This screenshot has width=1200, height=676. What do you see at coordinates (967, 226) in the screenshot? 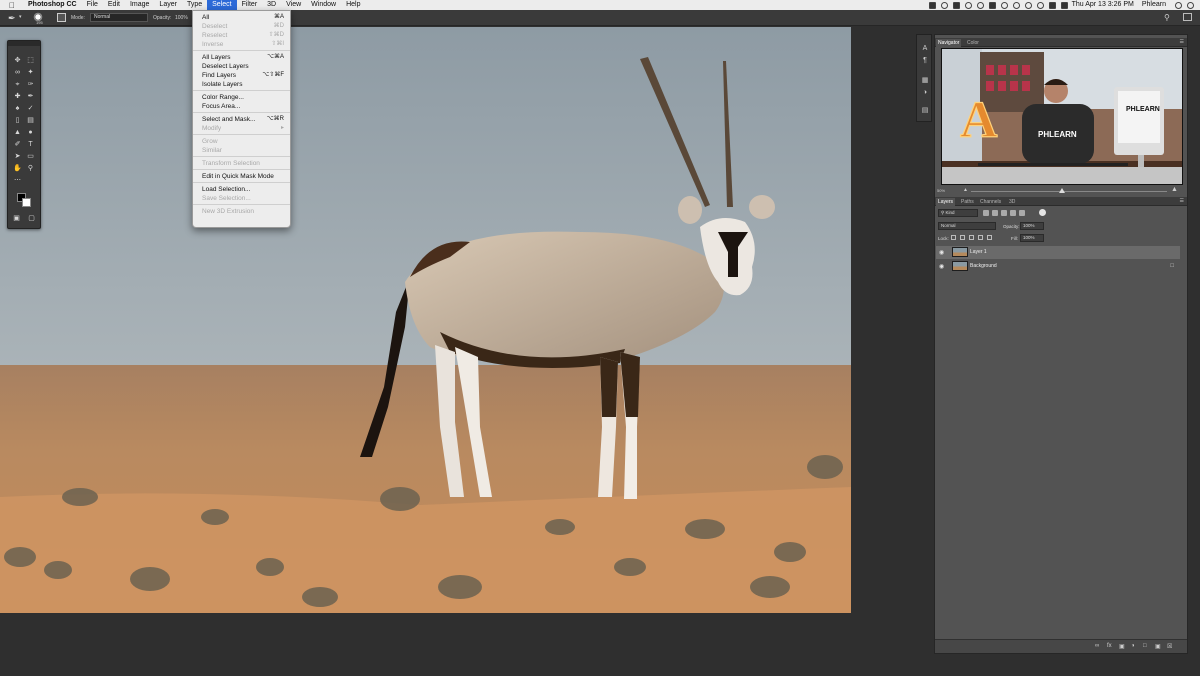
I see `blend-mode-select: Normal` at bounding box center [967, 226].